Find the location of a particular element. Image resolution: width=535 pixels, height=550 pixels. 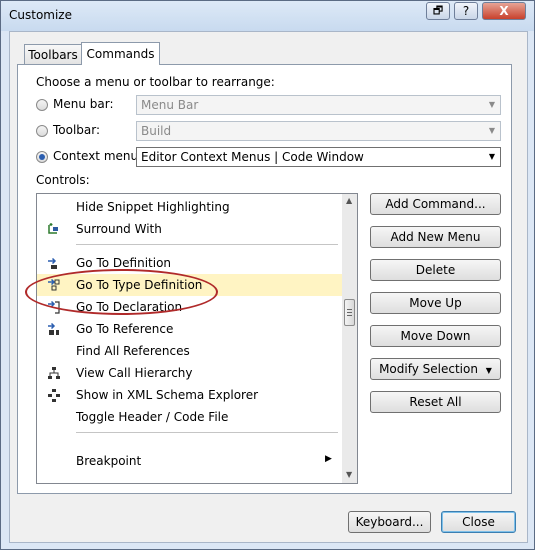

scroll-down-icon: ▼ is located at coordinates (349, 474).